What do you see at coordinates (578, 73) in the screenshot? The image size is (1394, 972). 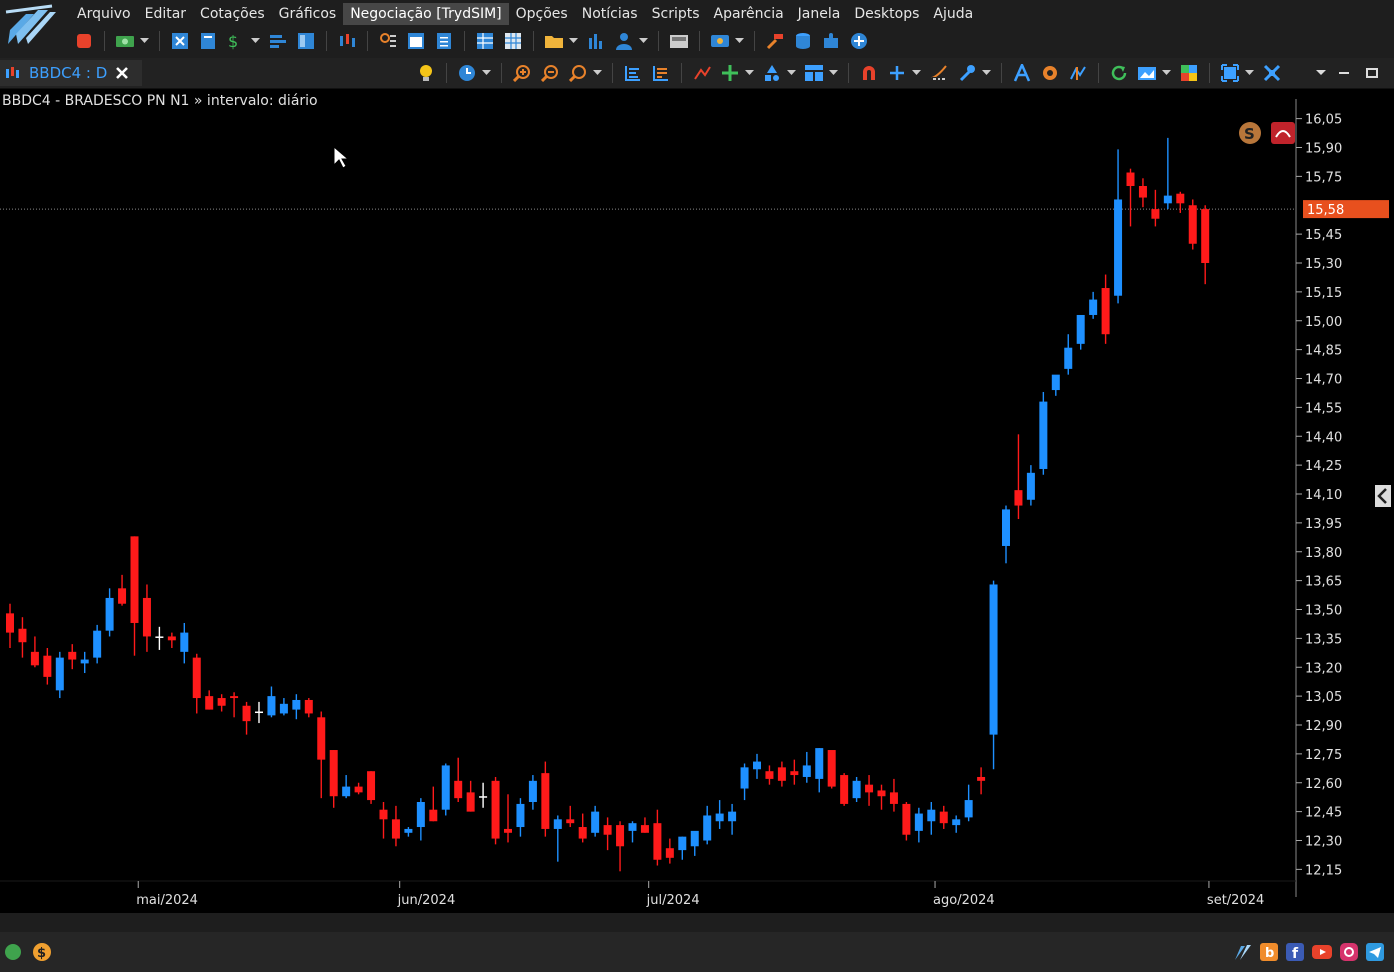 I see `zoom-icon` at bounding box center [578, 73].